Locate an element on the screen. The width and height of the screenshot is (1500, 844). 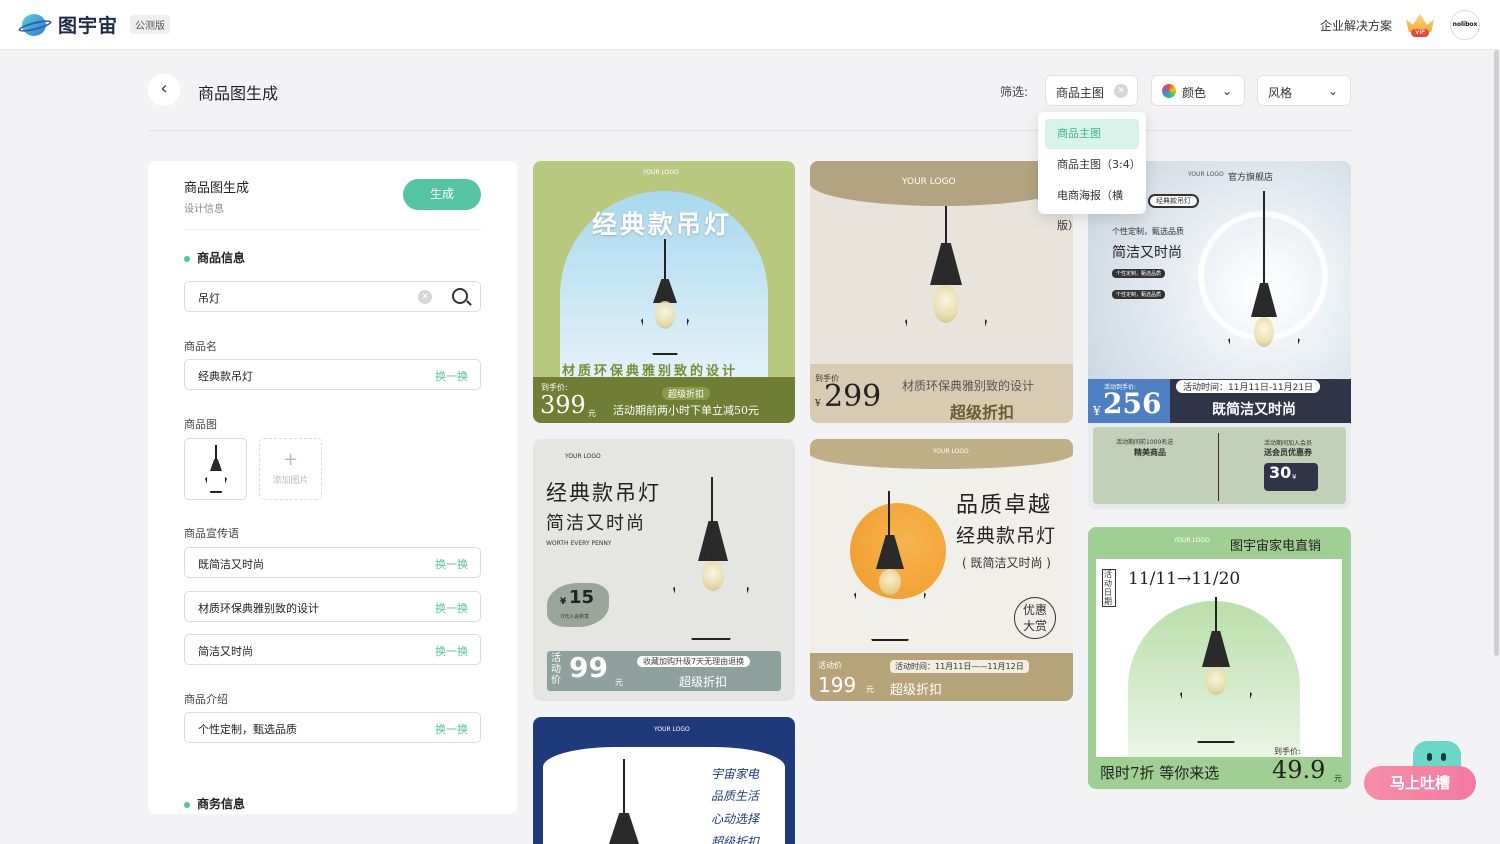
generate-button: 生成 is located at coordinates (442, 194).